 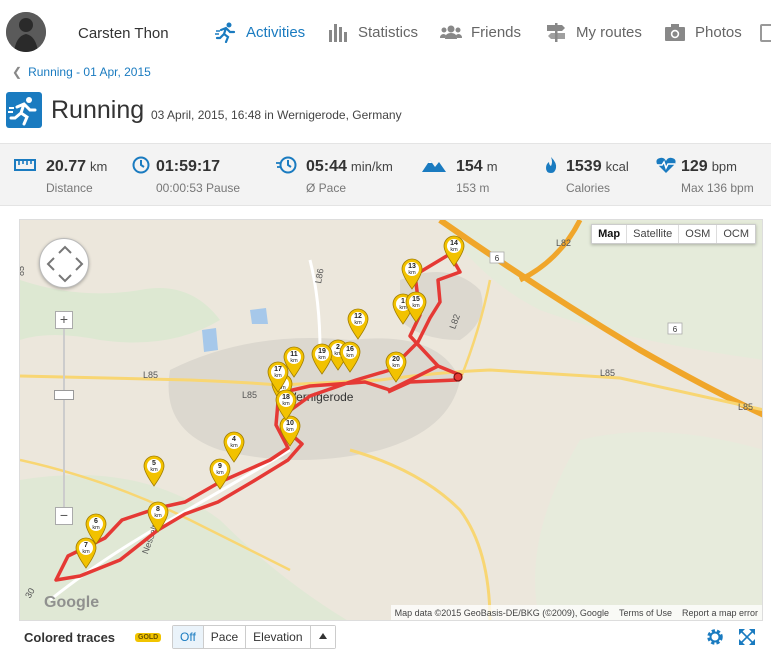 What do you see at coordinates (191, 177) in the screenshot?
I see `stat-duration: 01:59:17 00:00:53 Pause` at bounding box center [191, 177].